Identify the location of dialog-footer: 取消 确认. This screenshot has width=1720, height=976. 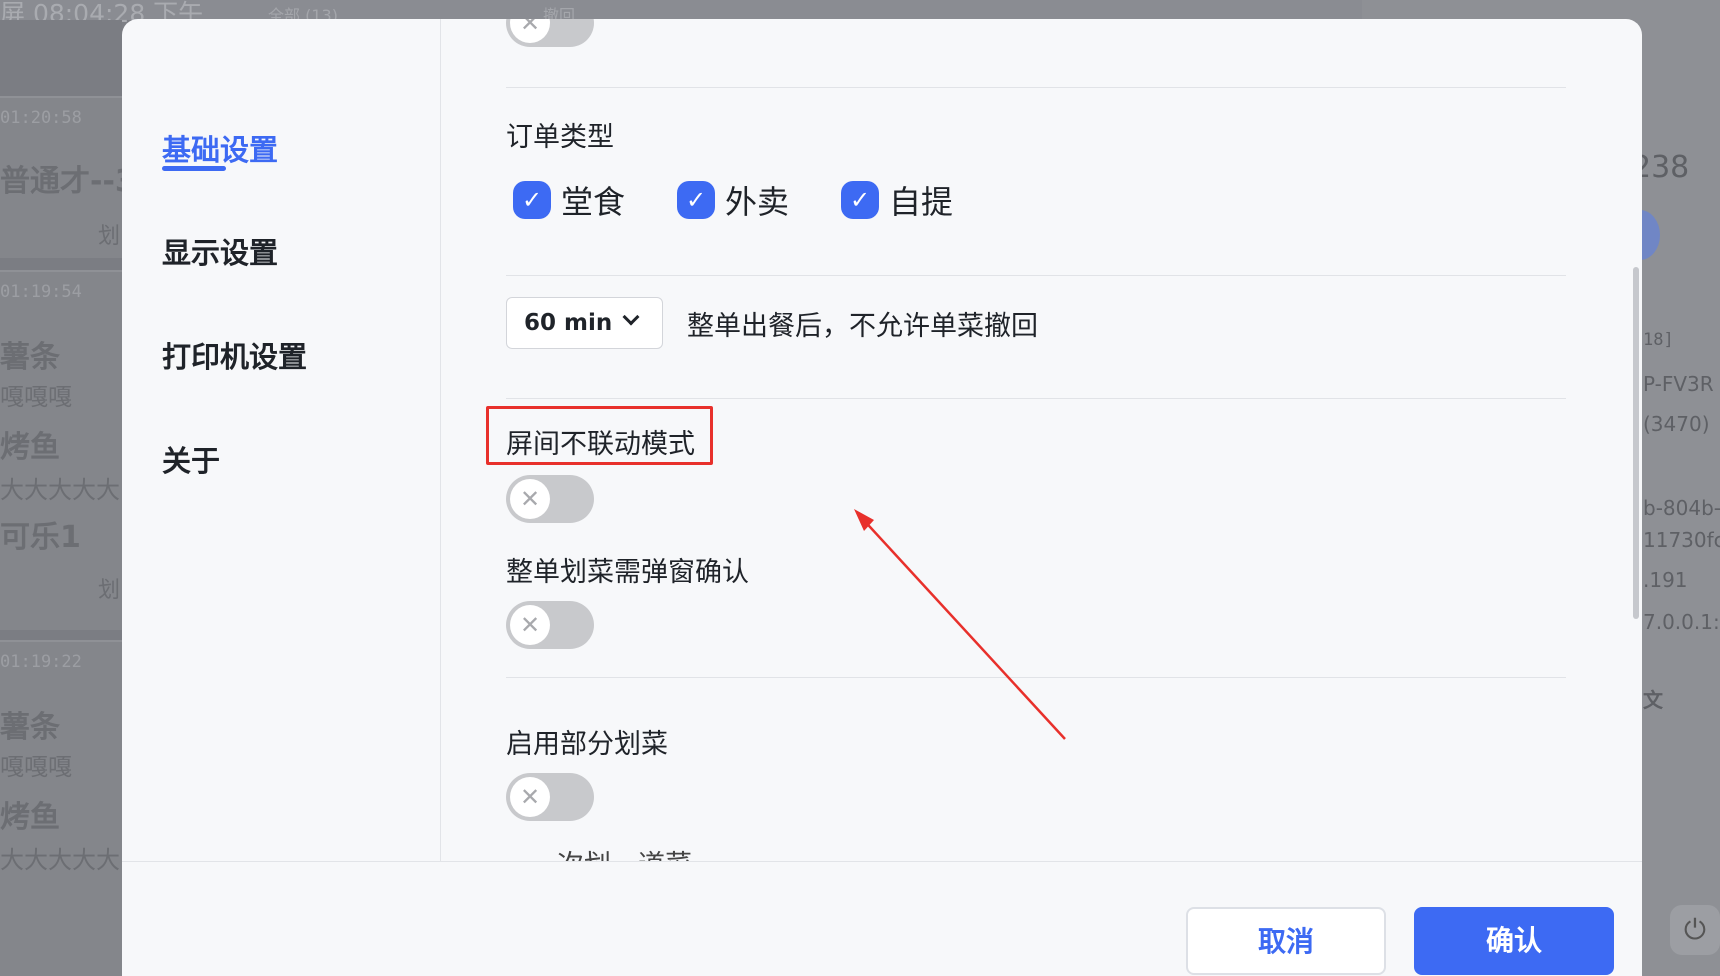
(882, 918).